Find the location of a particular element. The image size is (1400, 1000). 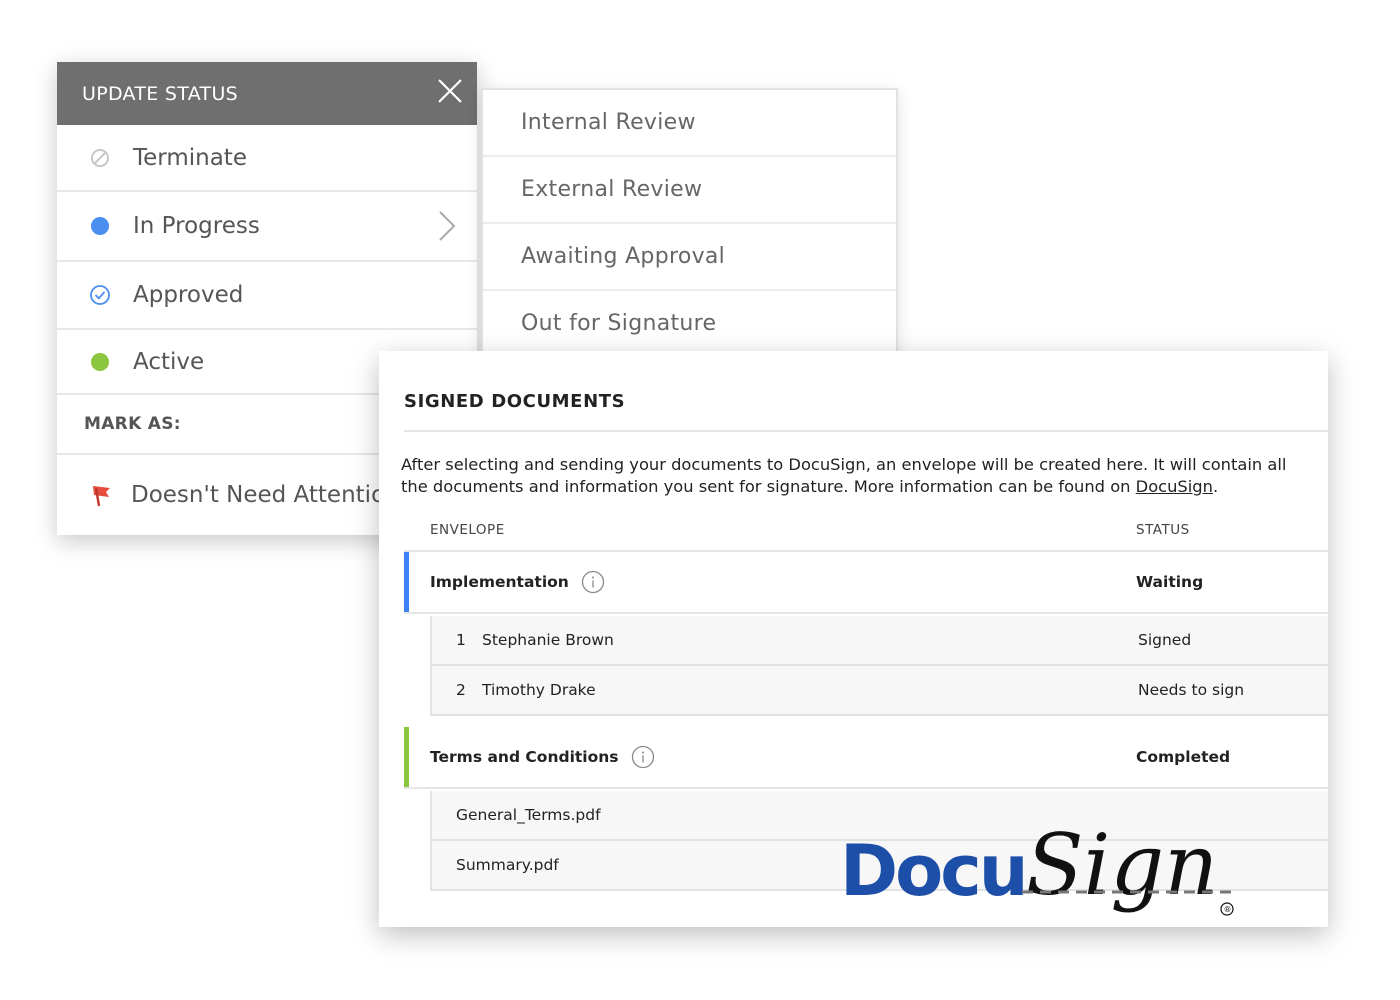

description-end: . is located at coordinates (1215, 486).